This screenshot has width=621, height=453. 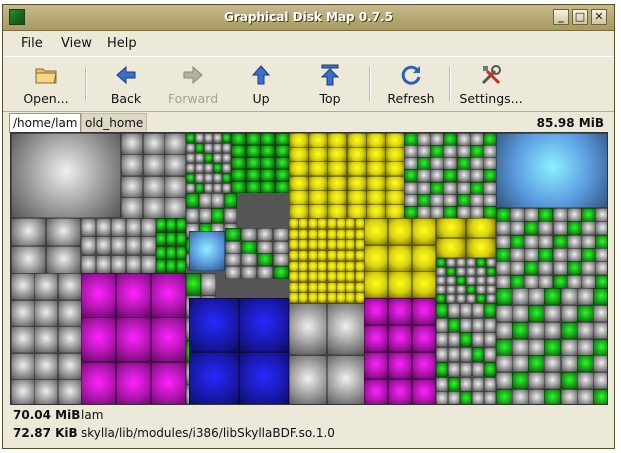 What do you see at coordinates (580, 17) in the screenshot?
I see `maximize-button: □` at bounding box center [580, 17].